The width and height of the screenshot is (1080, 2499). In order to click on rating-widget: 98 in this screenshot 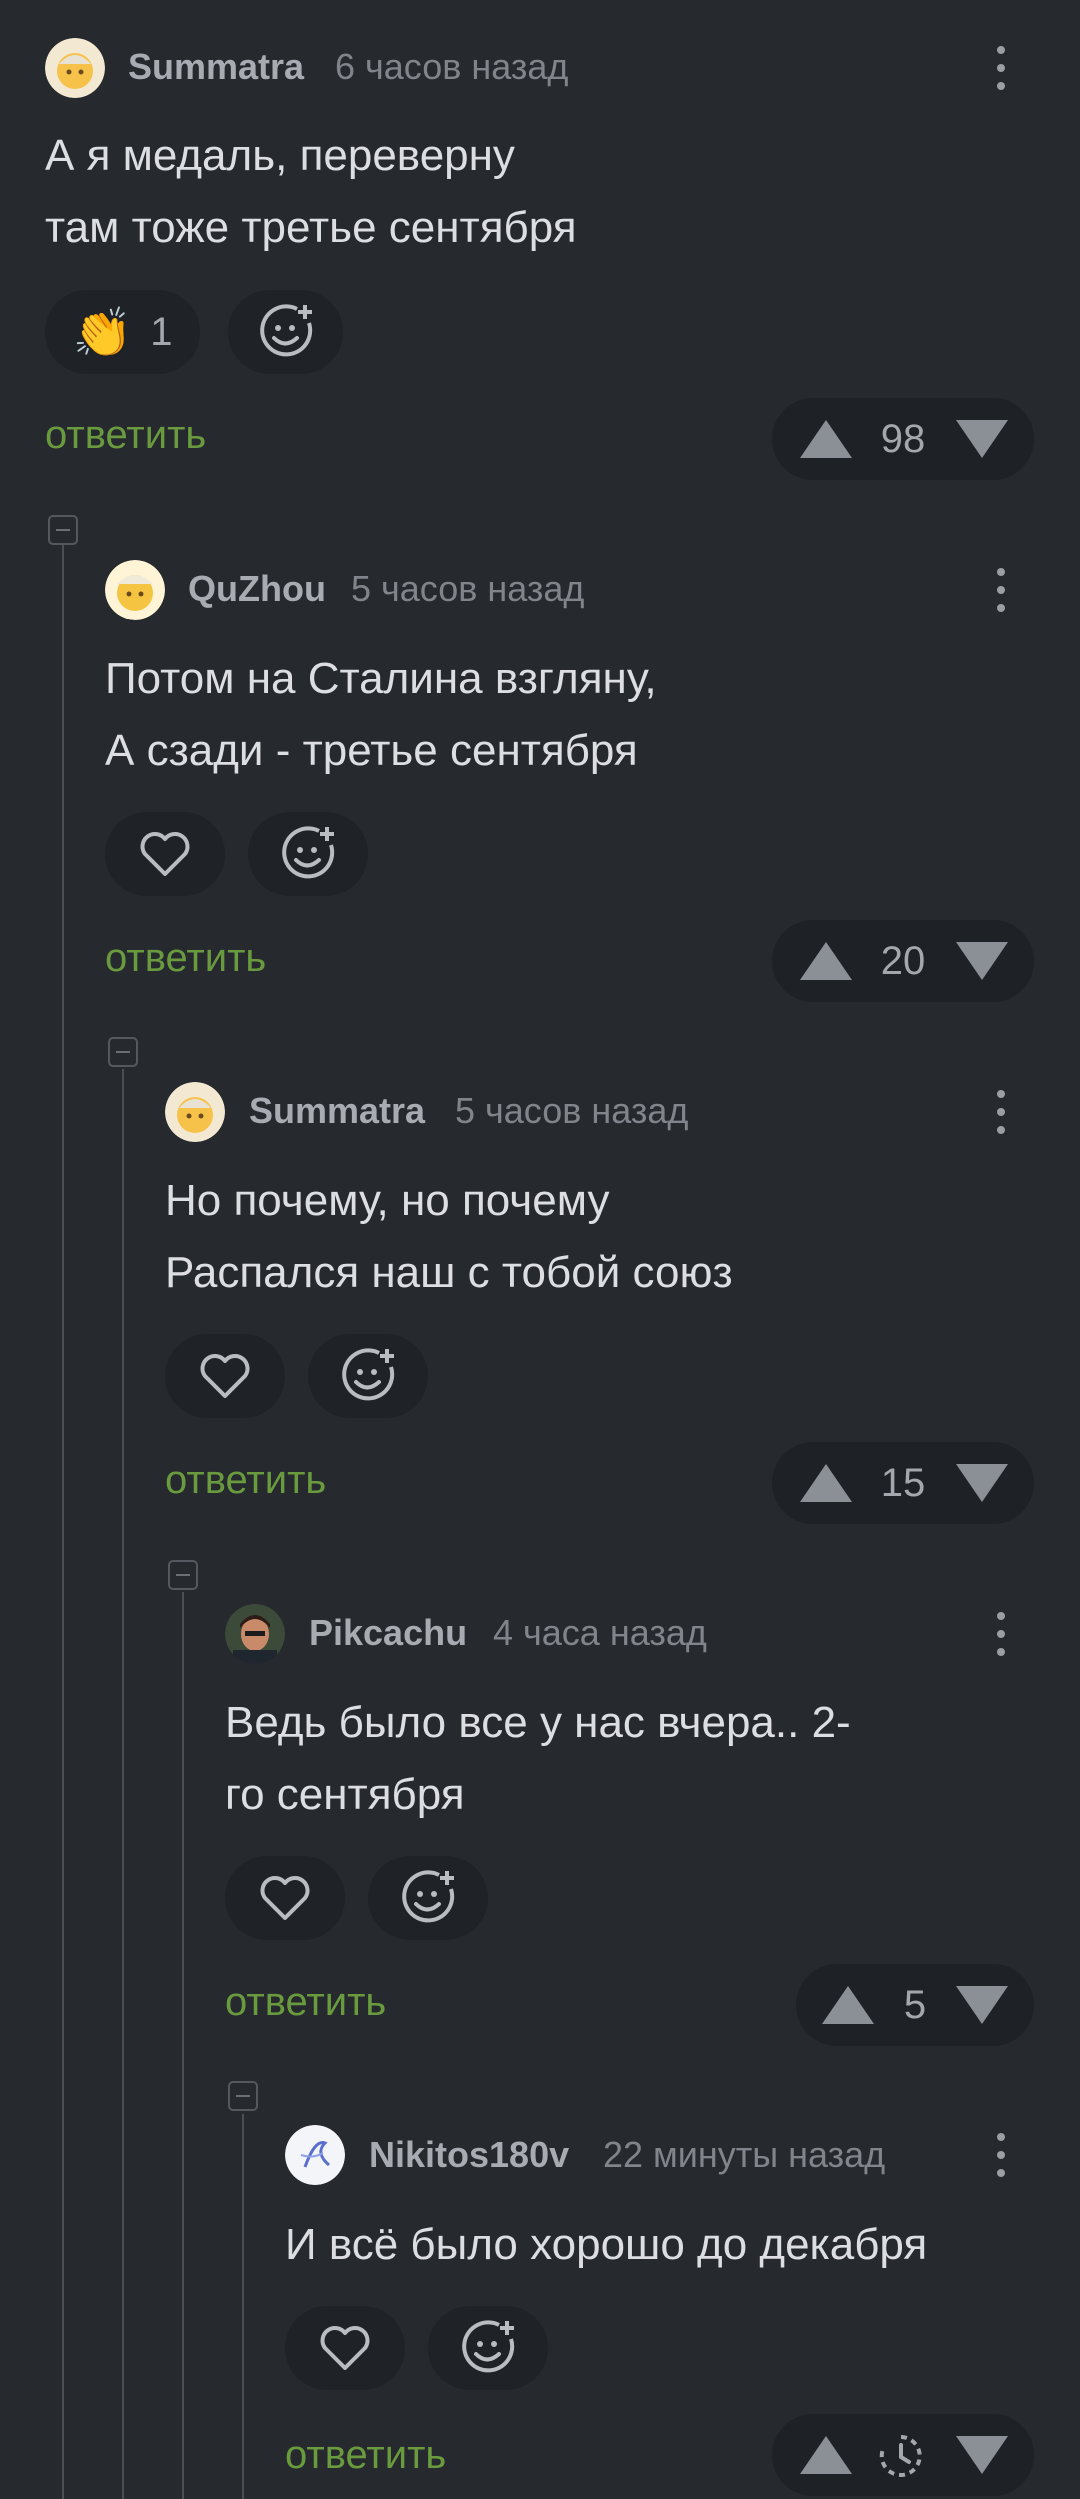, I will do `click(903, 439)`.